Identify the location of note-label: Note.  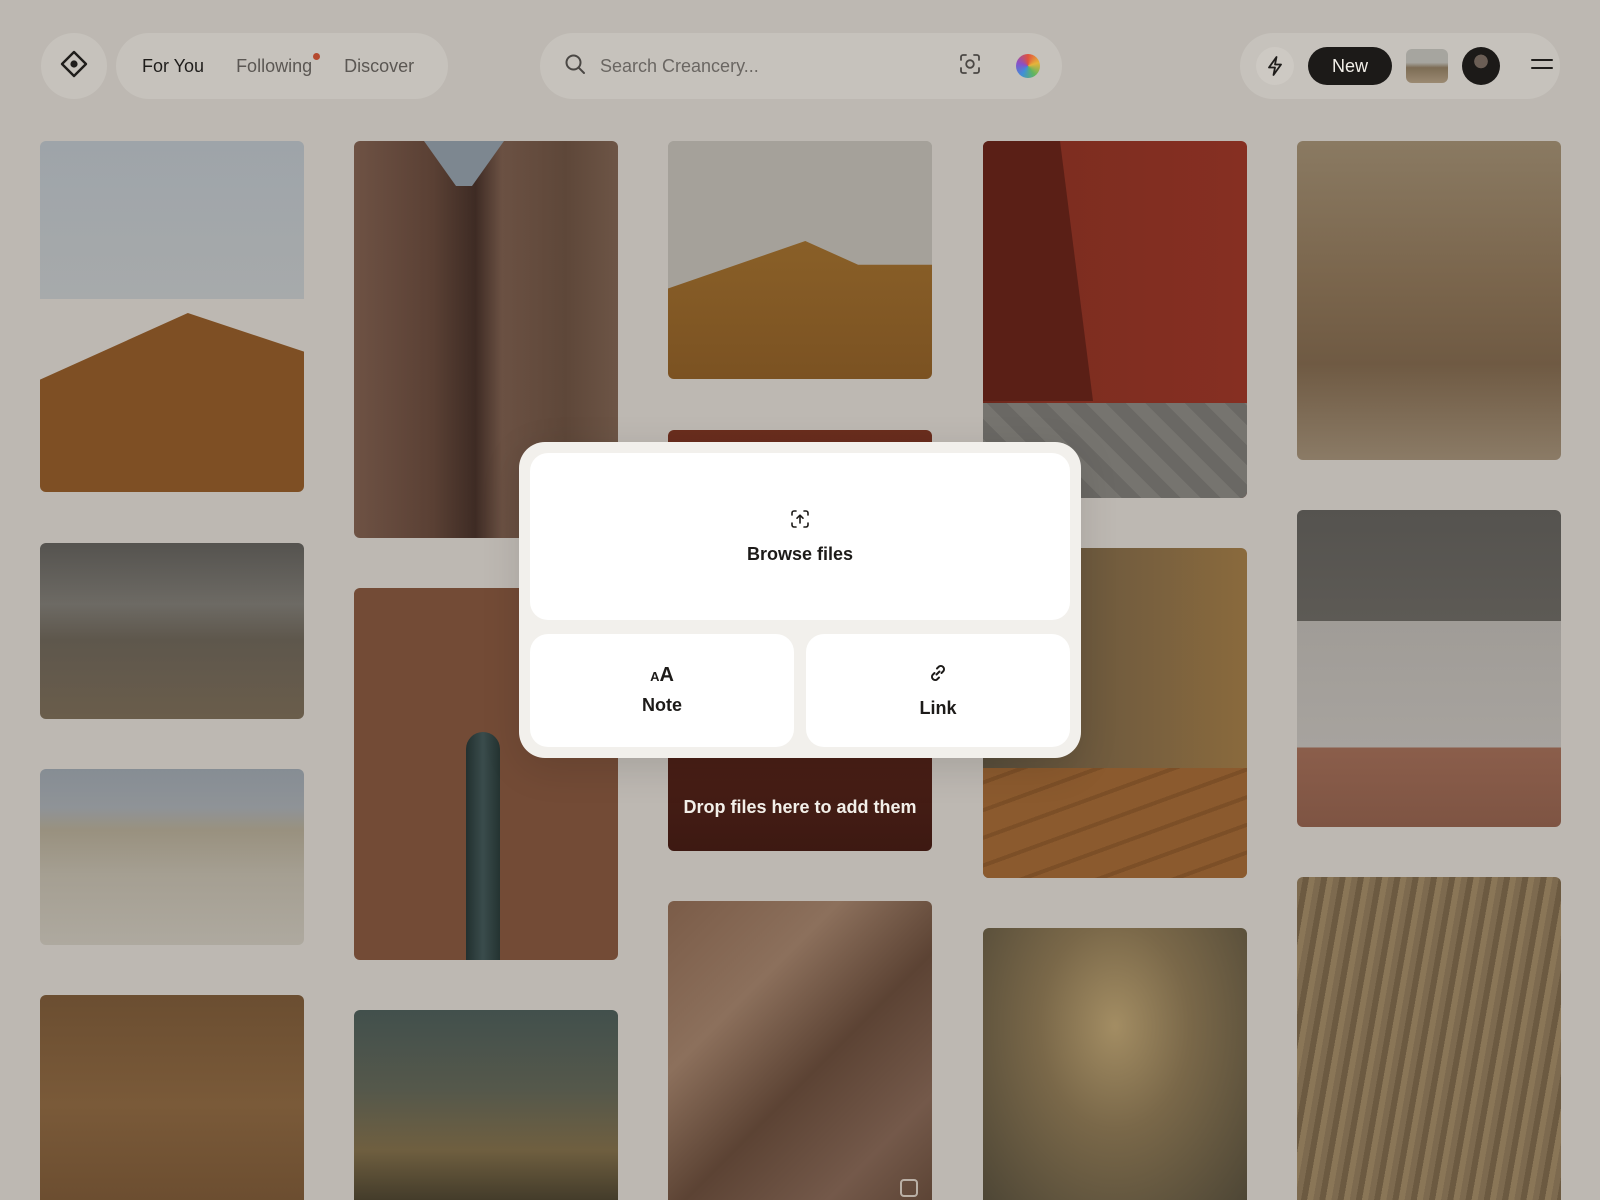
(662, 705).